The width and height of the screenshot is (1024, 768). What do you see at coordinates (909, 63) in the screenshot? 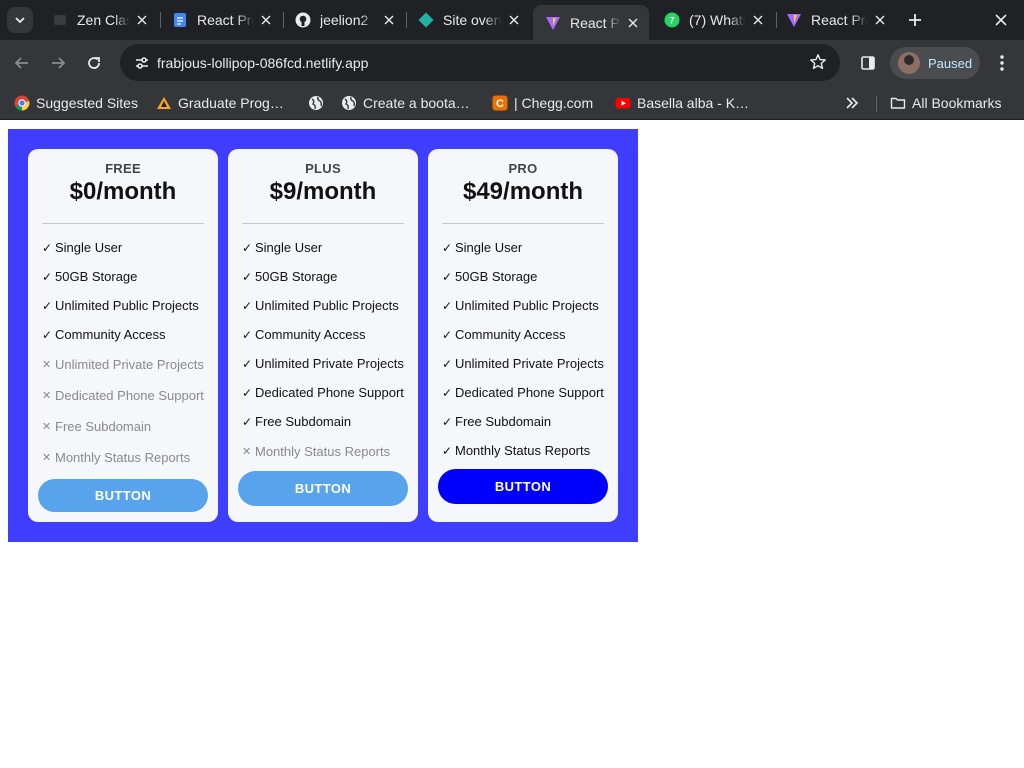
I see `avatar` at bounding box center [909, 63].